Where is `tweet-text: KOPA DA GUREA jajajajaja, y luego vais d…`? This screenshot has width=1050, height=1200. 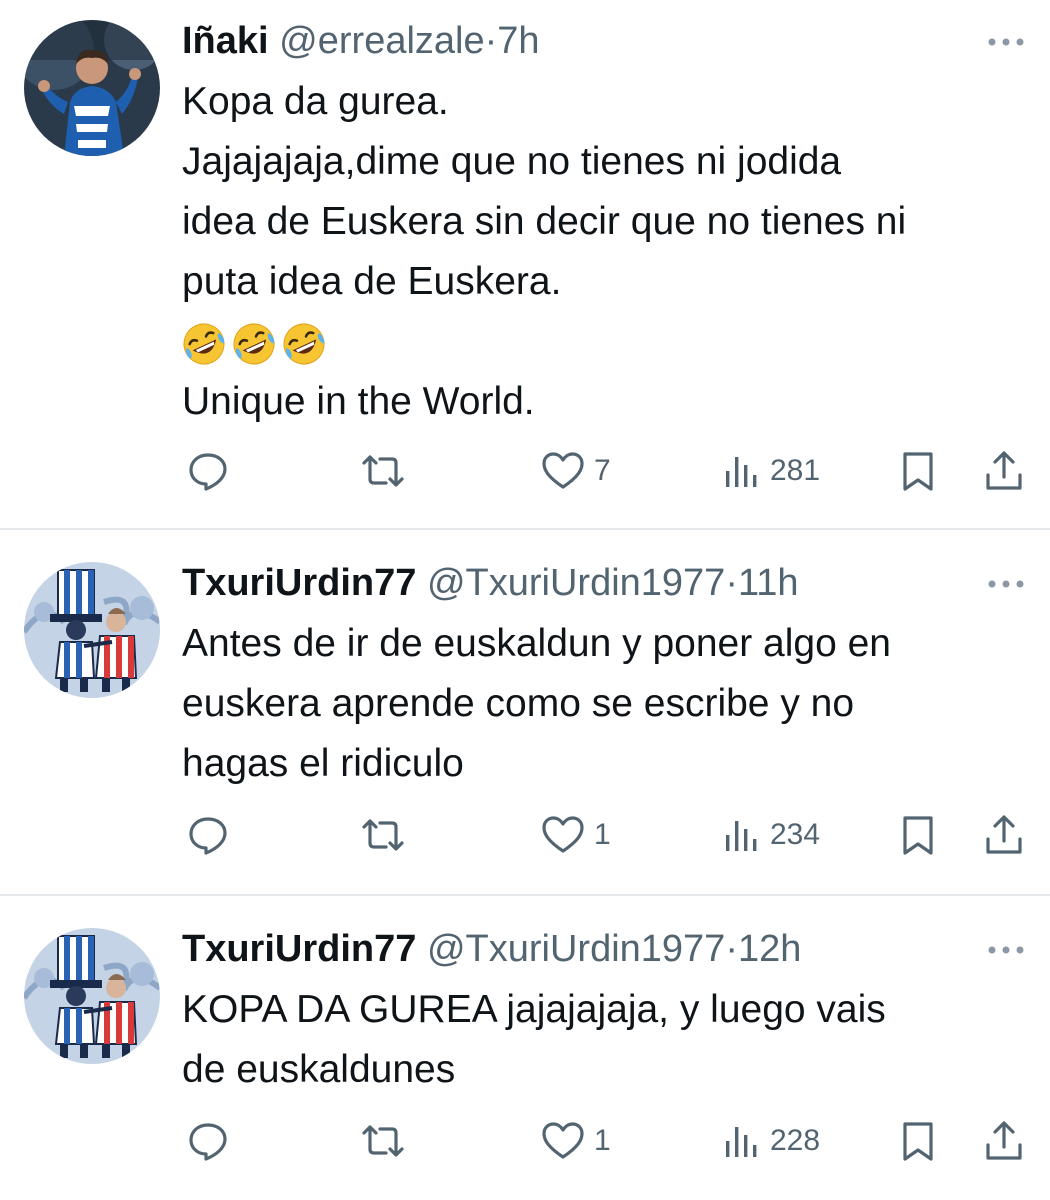 tweet-text: KOPA DA GUREA jajajajaja, y luego vais d… is located at coordinates (604, 1040).